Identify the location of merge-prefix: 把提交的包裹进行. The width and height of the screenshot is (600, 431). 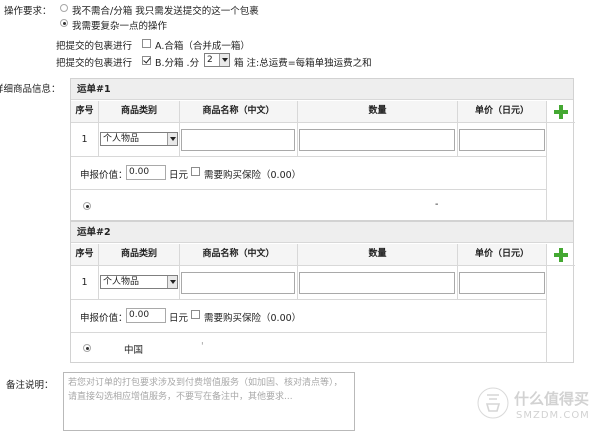
(94, 46).